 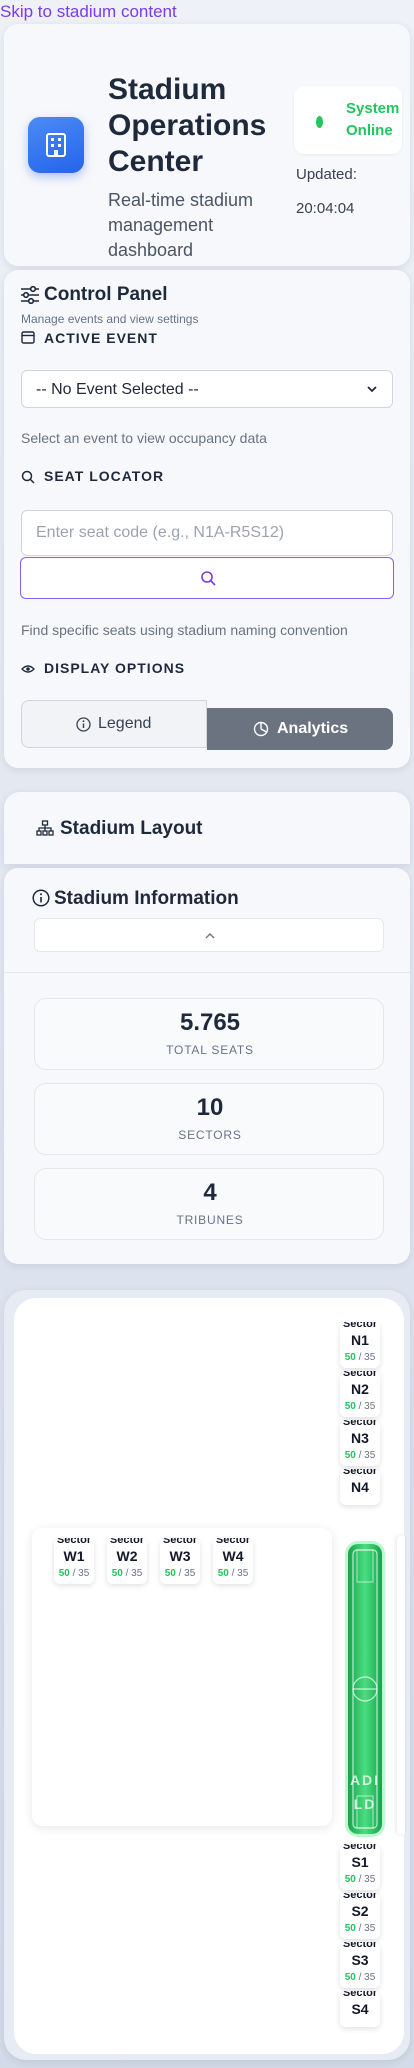 I want to click on stat-value: 5.765, so click(x=210, y=1022).